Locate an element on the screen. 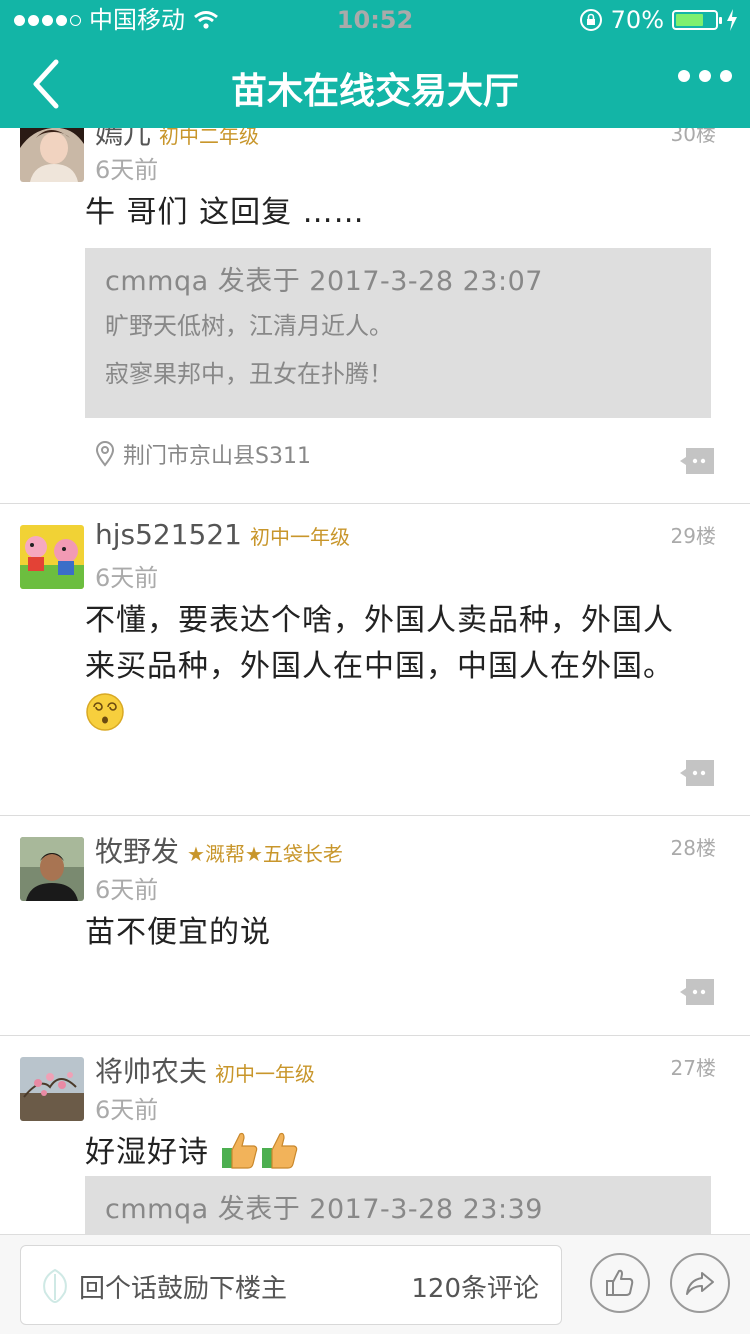  dizzy-face-emoji-icon is located at coordinates (105, 712).